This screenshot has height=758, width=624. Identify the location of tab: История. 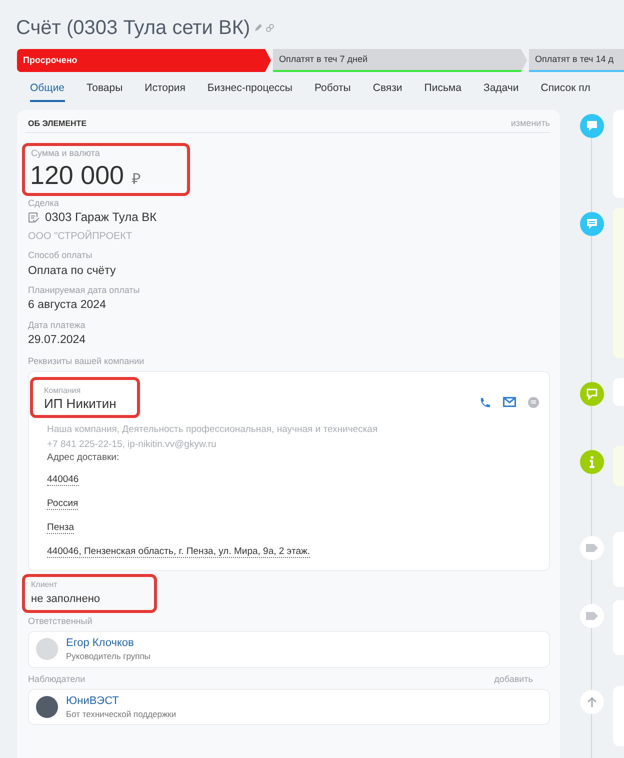
(165, 91).